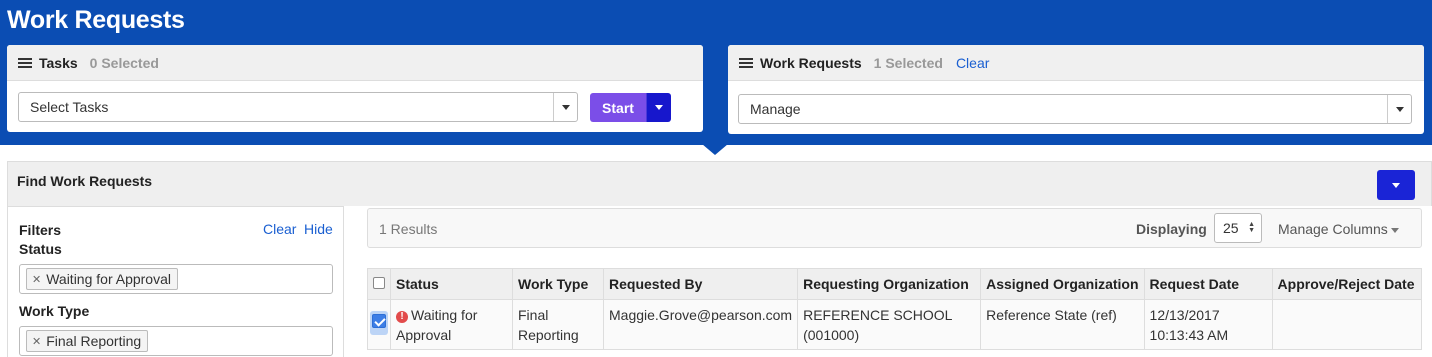 The width and height of the screenshot is (1432, 357). Describe the element at coordinates (1333, 229) in the screenshot. I see `manage-columns-label: Manage Columns` at that location.